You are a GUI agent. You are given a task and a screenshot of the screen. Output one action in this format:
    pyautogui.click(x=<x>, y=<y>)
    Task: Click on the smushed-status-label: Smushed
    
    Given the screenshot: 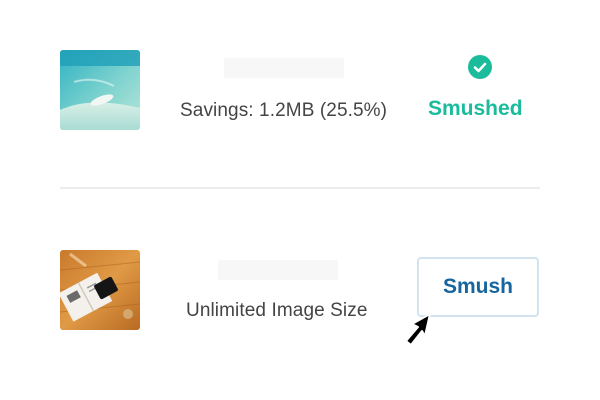 What is the action you would take?
    pyautogui.click(x=475, y=108)
    